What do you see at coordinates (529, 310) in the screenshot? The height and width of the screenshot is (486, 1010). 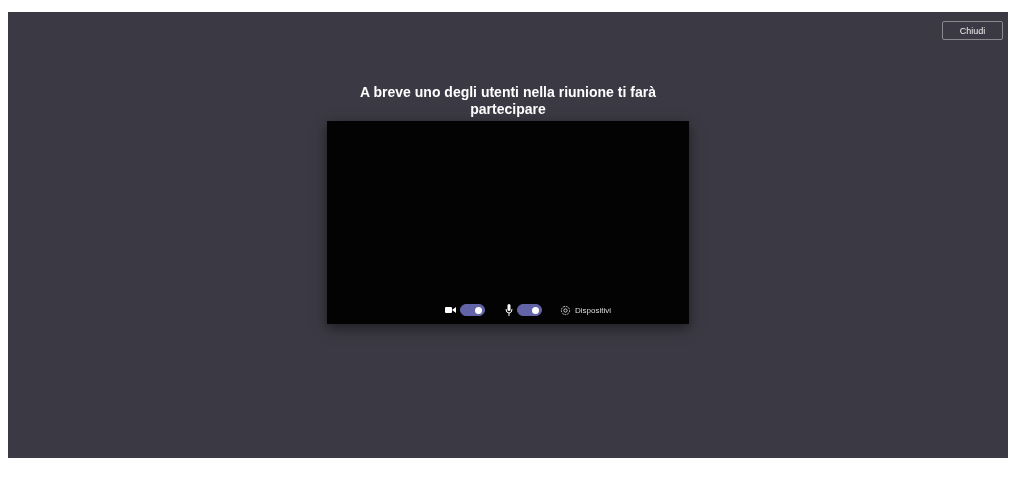 I see `microphone-toggle` at bounding box center [529, 310].